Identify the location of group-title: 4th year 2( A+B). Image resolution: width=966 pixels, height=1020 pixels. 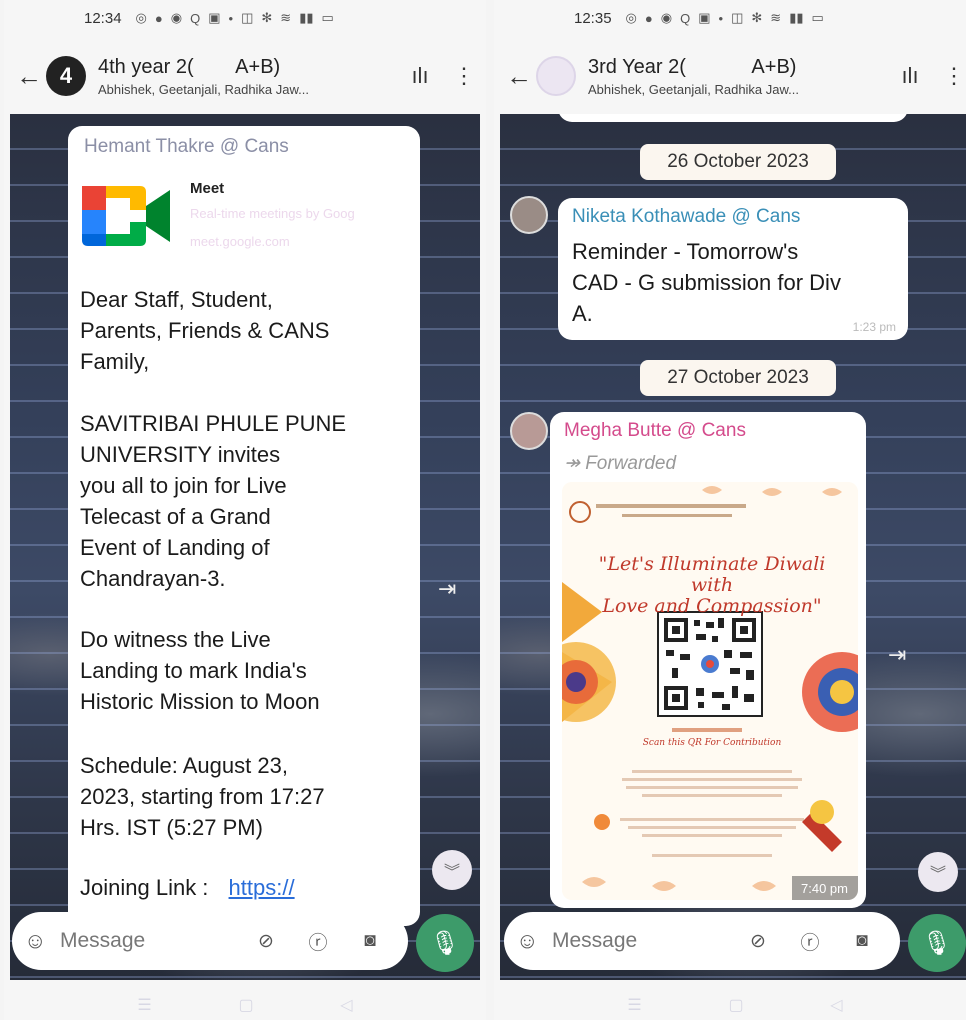
(248, 67).